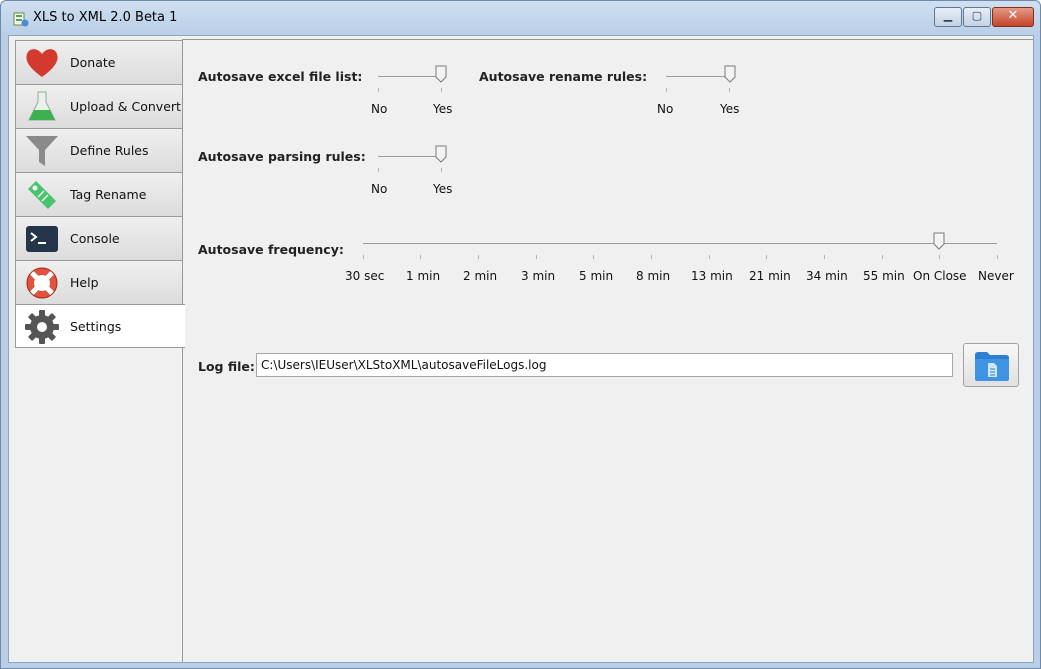 Image resolution: width=1041 pixels, height=669 pixels. What do you see at coordinates (940, 276) in the screenshot?
I see `frequency-option: On Close` at bounding box center [940, 276].